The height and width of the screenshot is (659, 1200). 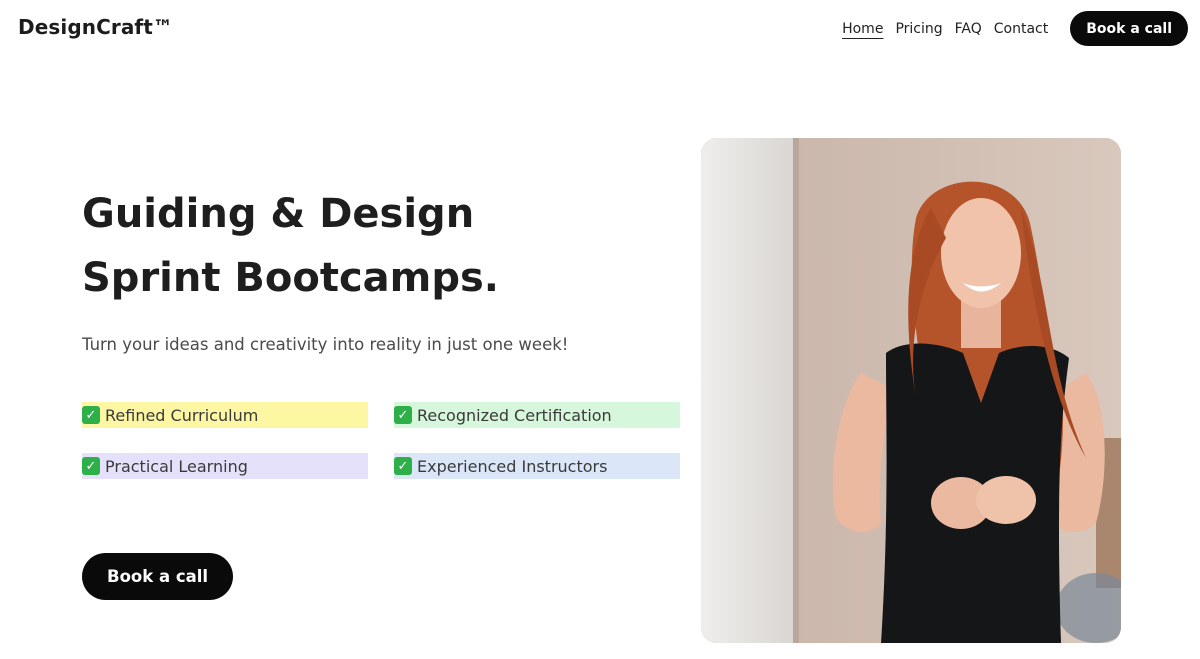 What do you see at coordinates (176, 466) in the screenshot?
I see `feature-label: Practical Learning` at bounding box center [176, 466].